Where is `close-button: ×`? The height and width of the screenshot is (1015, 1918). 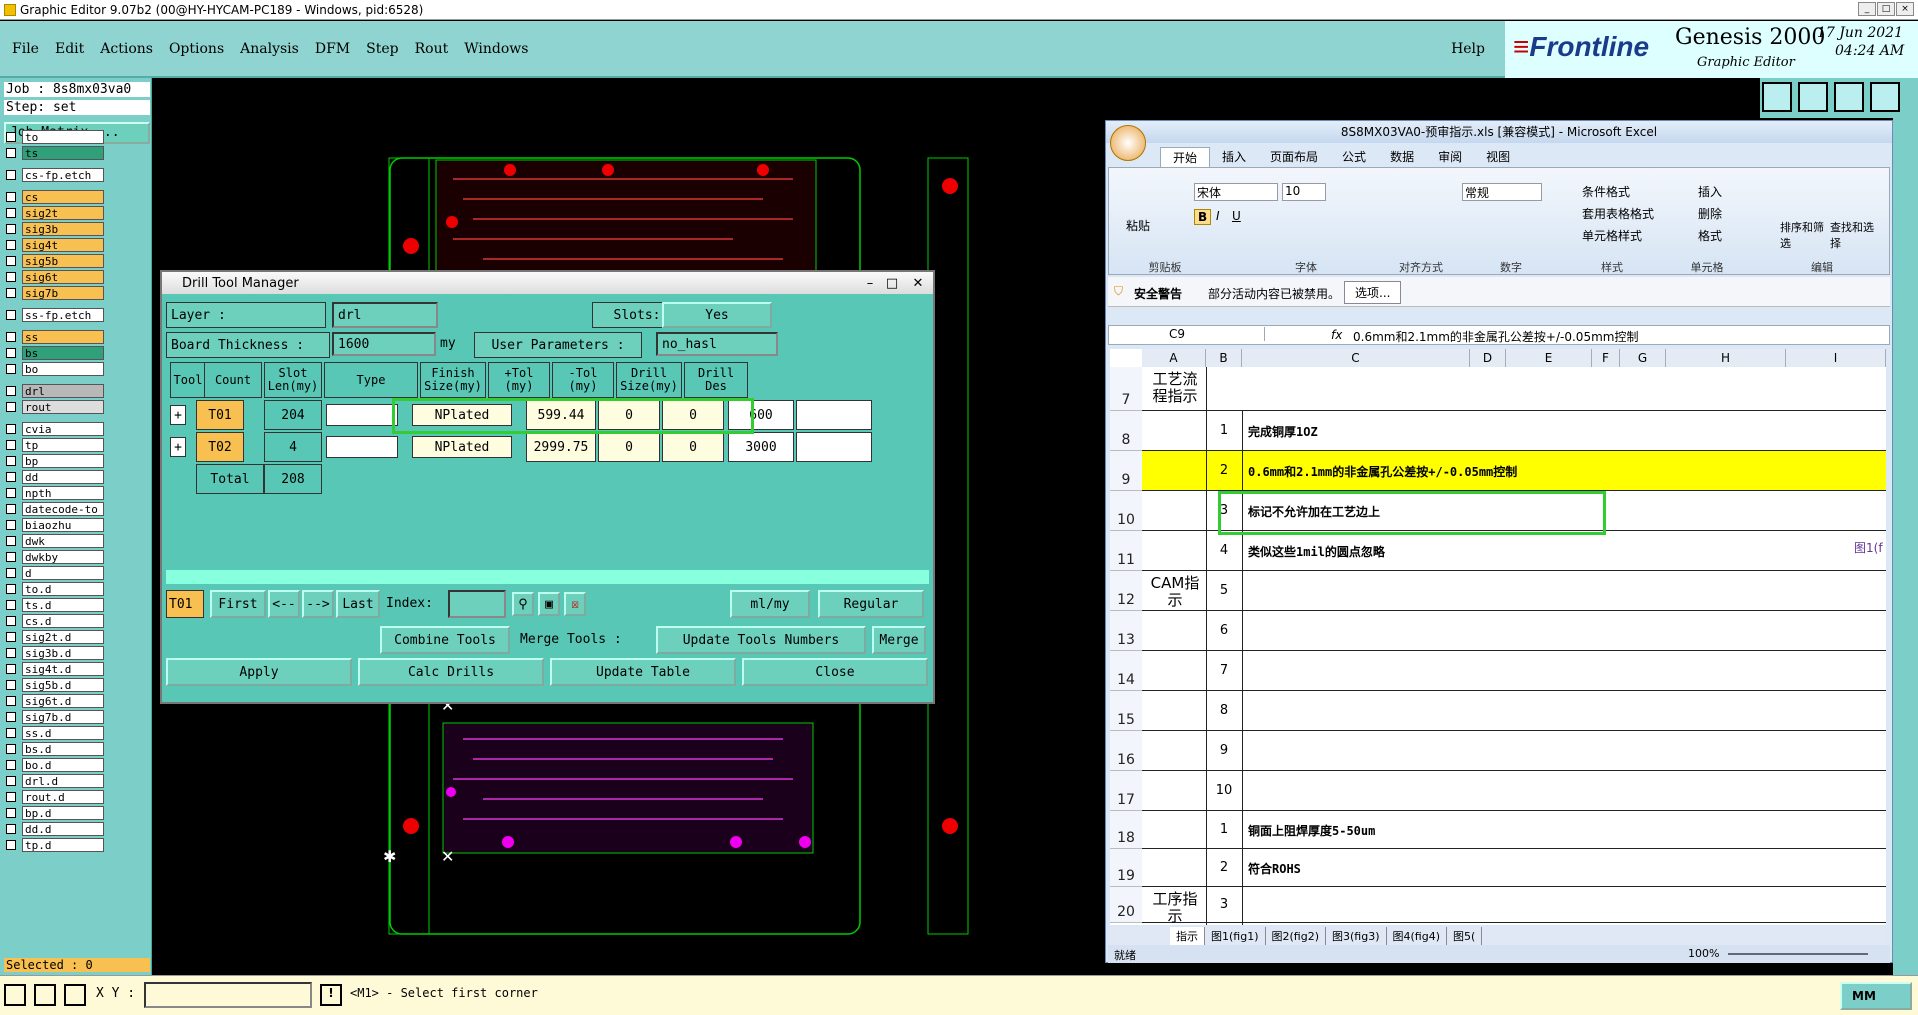 close-button: × is located at coordinates (1905, 9).